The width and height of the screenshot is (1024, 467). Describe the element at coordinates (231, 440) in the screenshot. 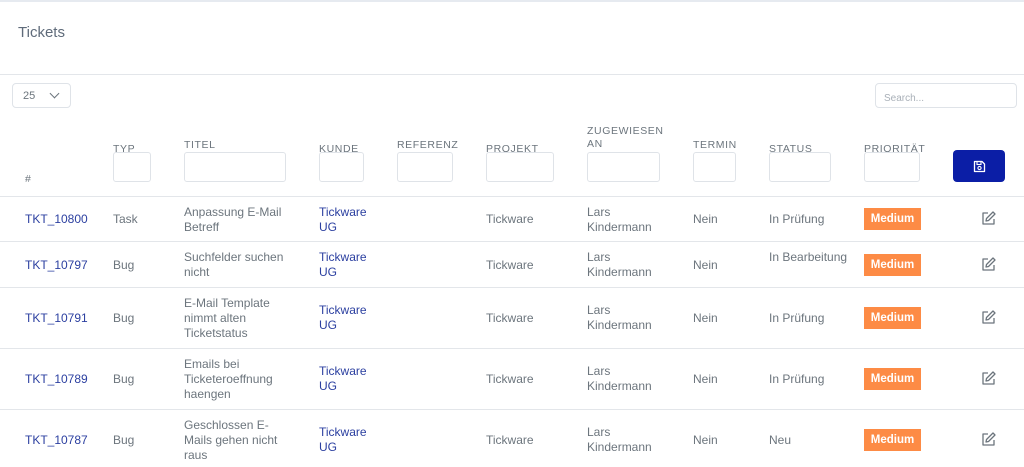

I see `ticket-title: Geschlossen E-Mails gehen nicht raus` at that location.